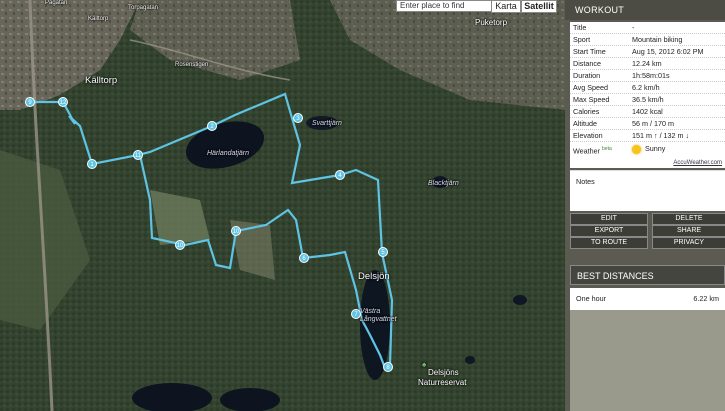 Image resolution: width=725 pixels, height=411 pixels. I want to click on tab-map: Karta, so click(506, 6).